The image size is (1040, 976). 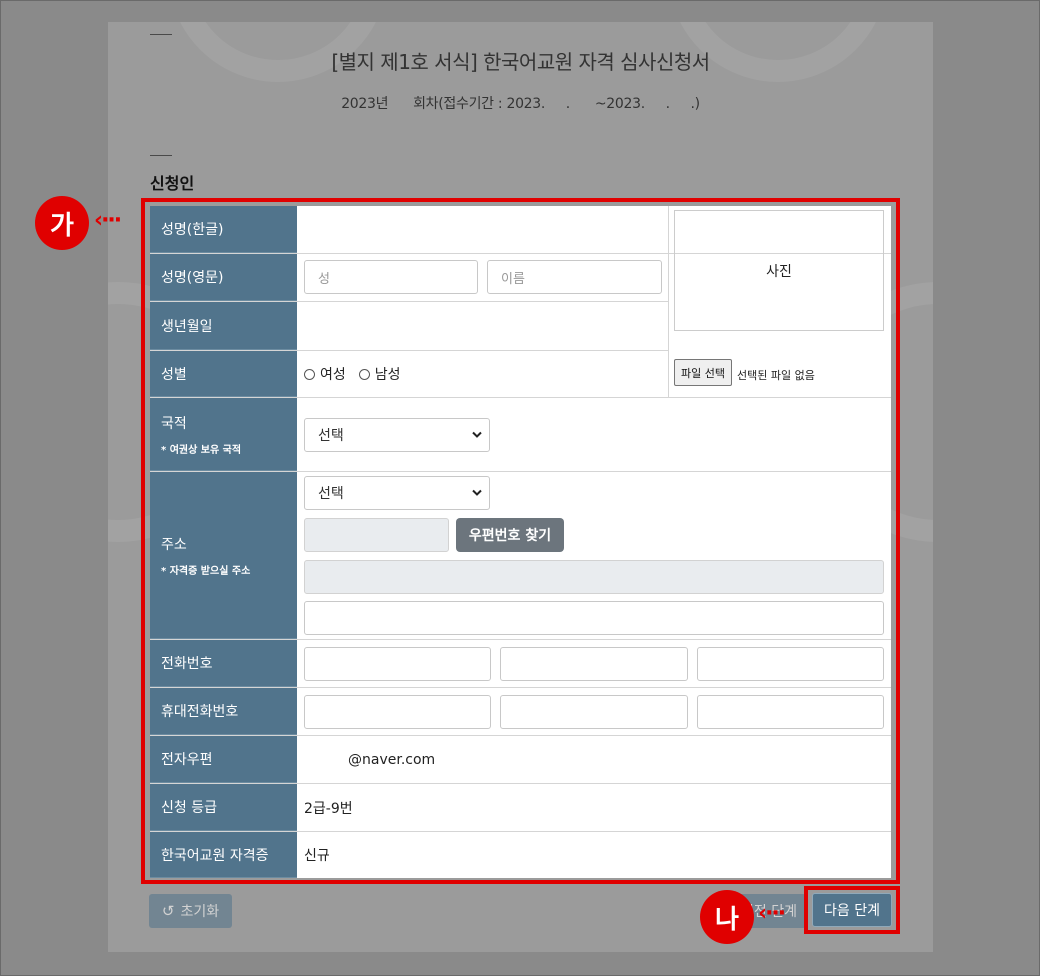 I want to click on row-name-en: 성명(영문) 성 이름, so click(x=409, y=278).